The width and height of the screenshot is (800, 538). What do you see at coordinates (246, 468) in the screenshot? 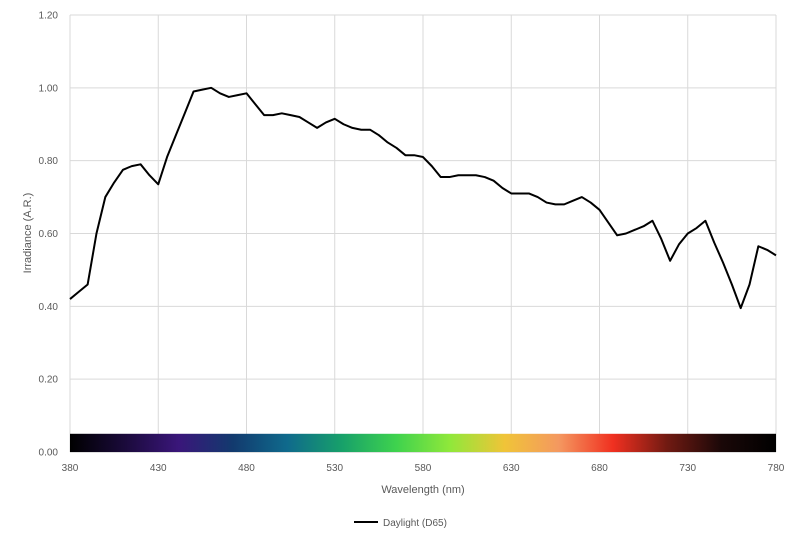
I see `x-tick-label: 480` at bounding box center [246, 468].